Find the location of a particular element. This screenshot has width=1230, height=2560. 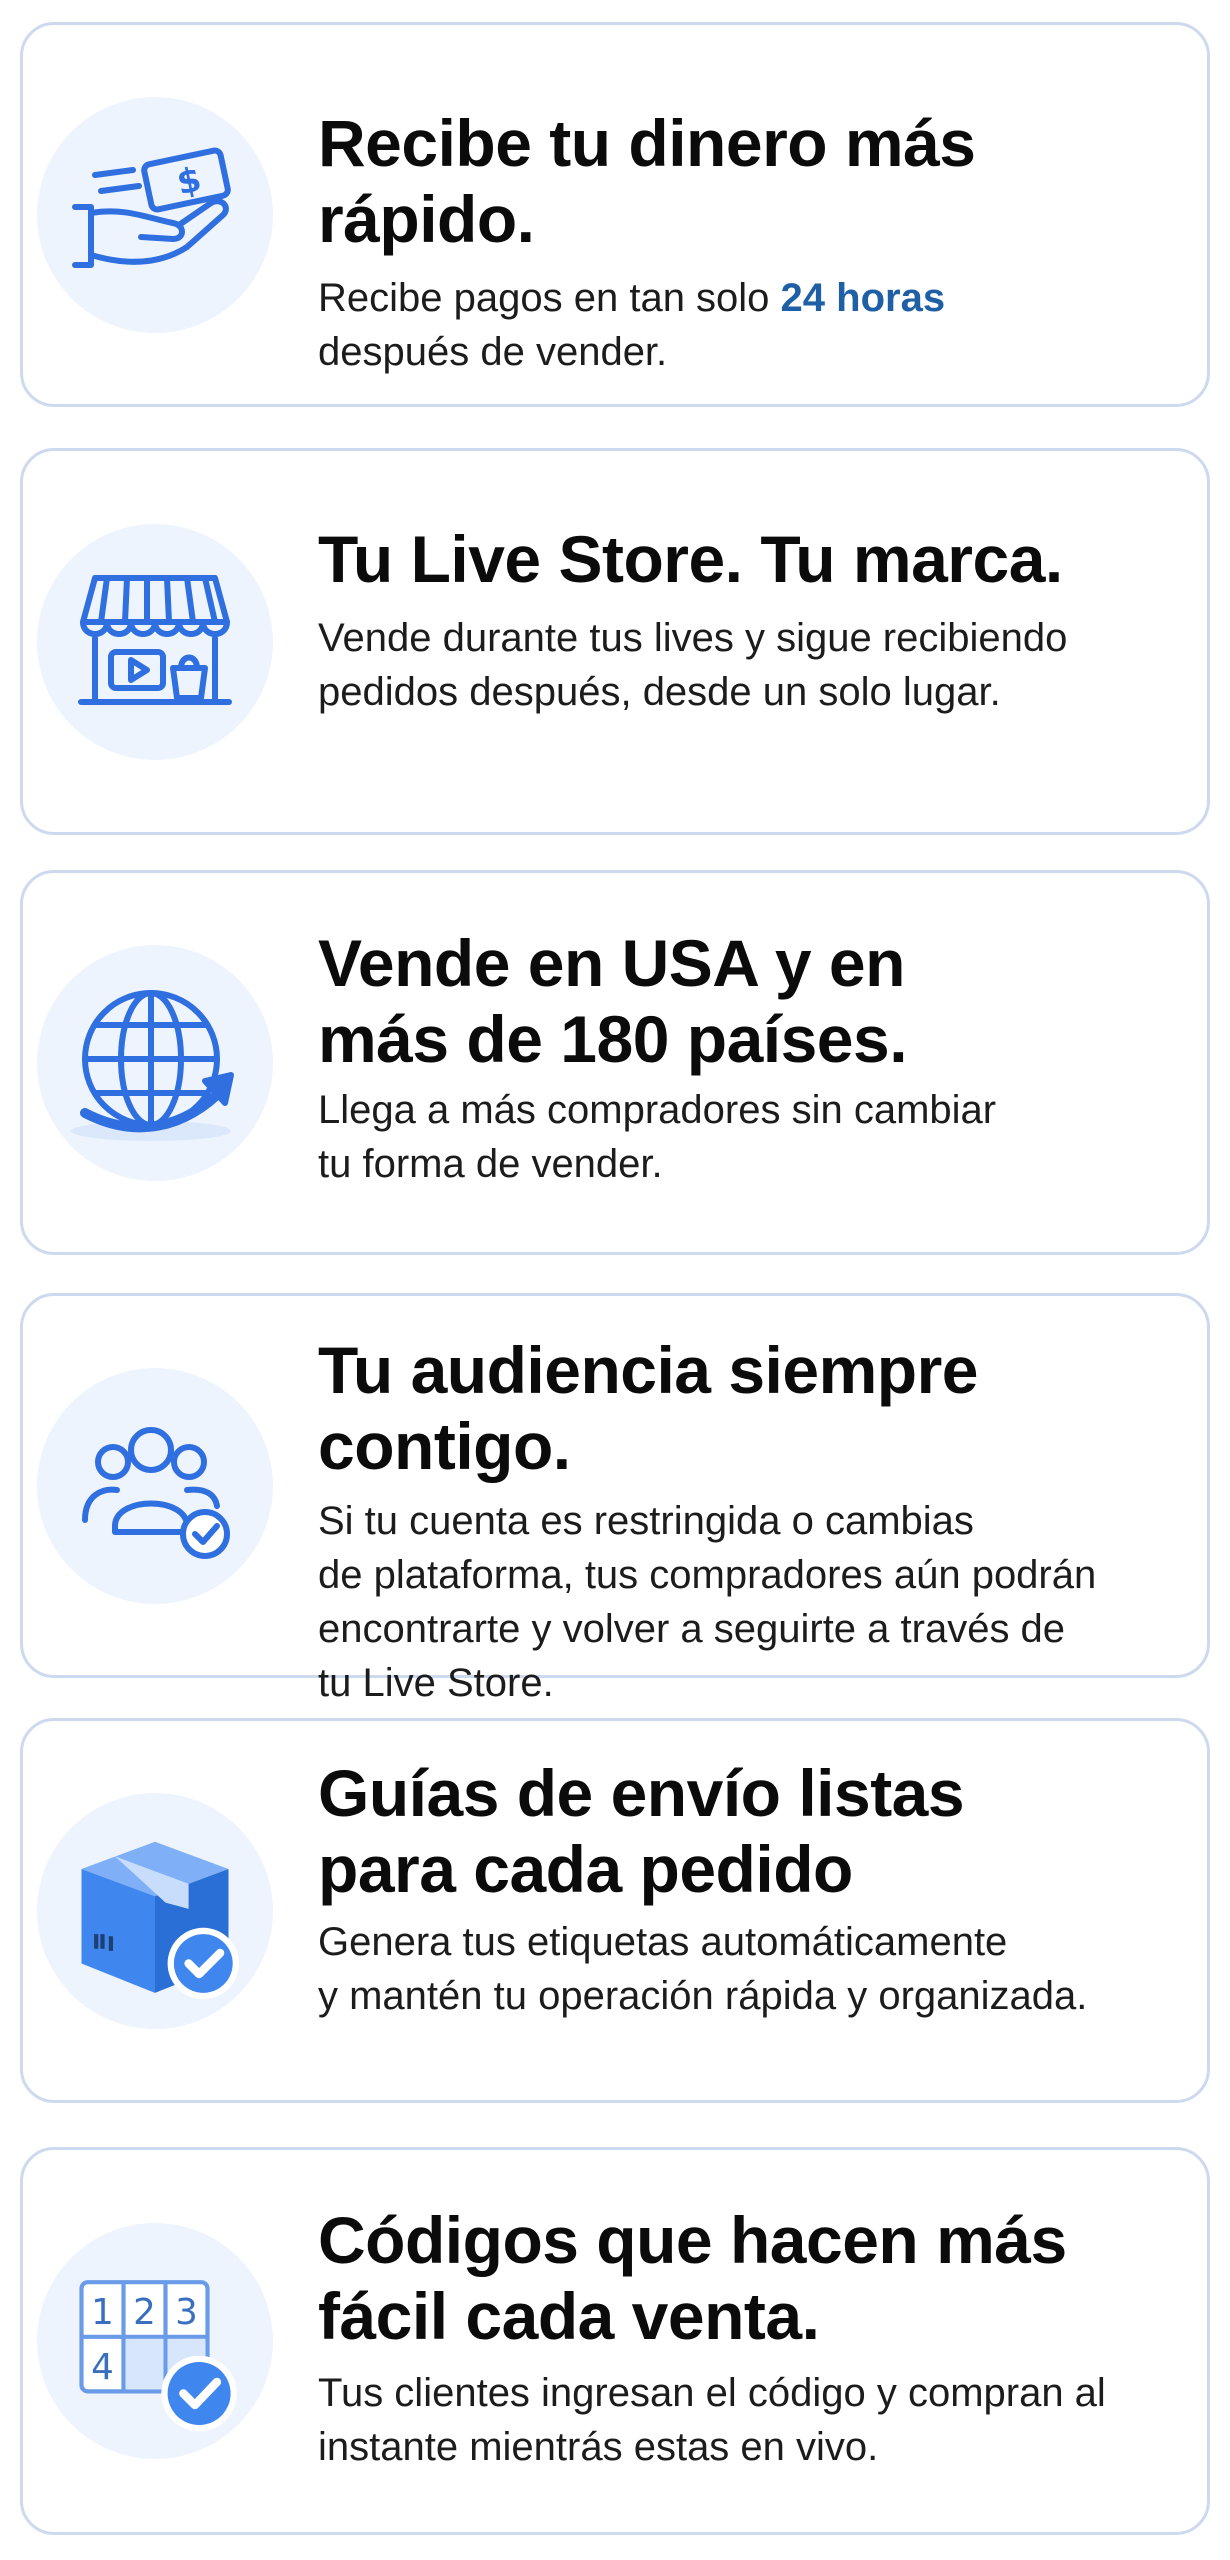

title-line: Vende en USA y en is located at coordinates (611, 963).